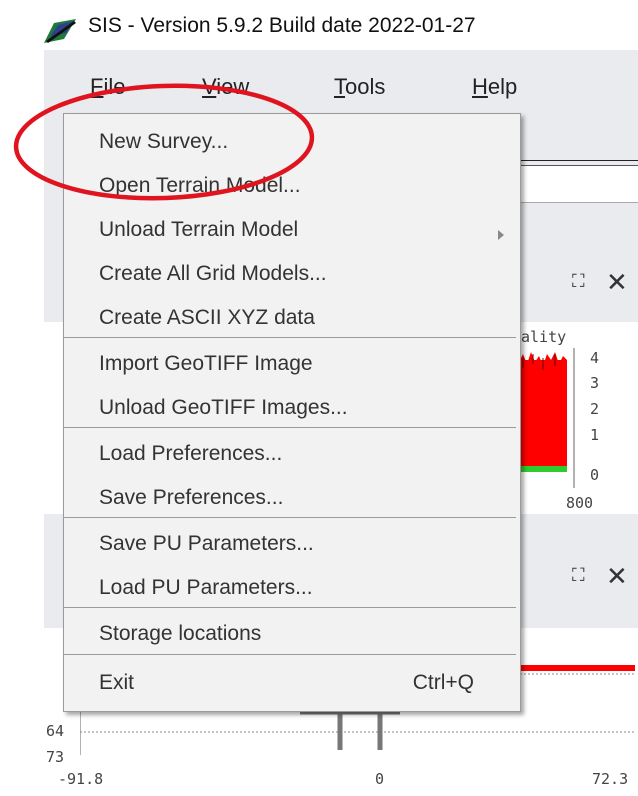 Image resolution: width=638 pixels, height=796 pixels. I want to click on menu-view-mnemonic: V, so click(209, 86).